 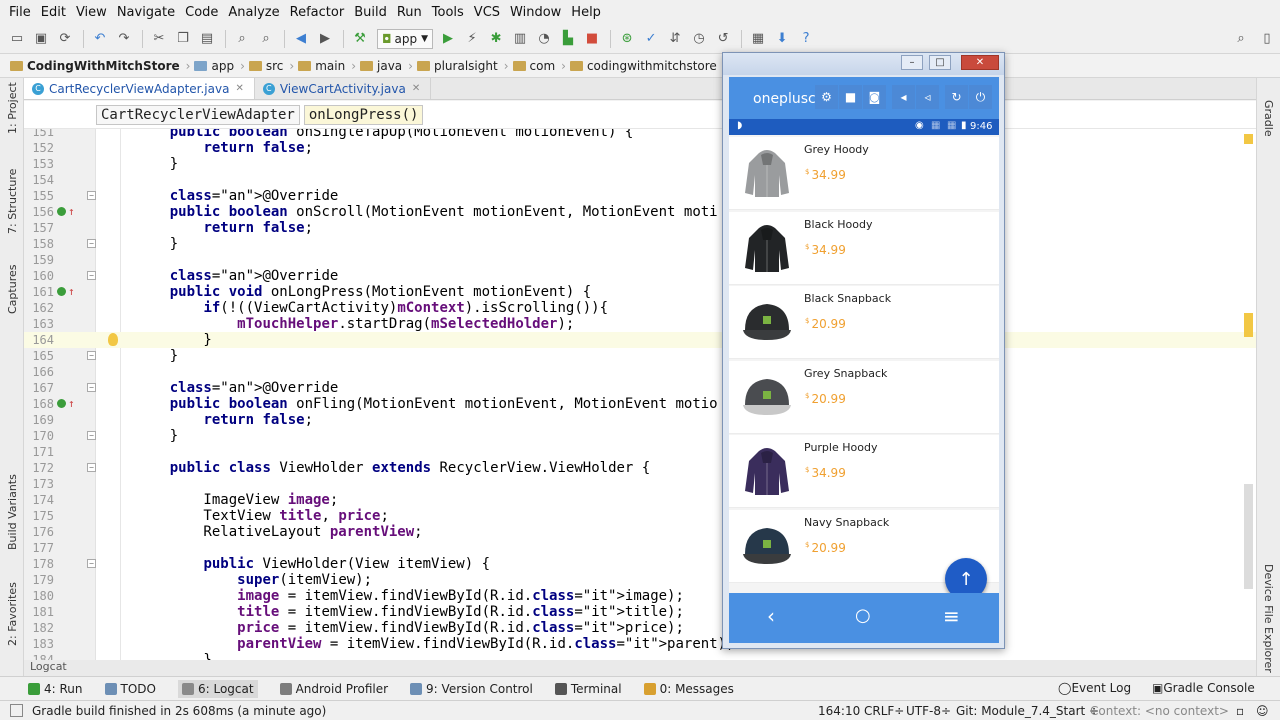 I want to click on tool-todo: TODO, so click(x=130, y=689).